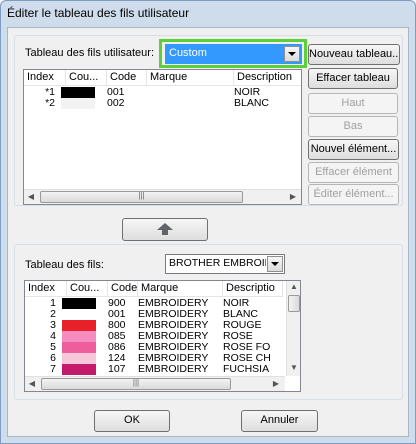 The height and width of the screenshot is (444, 416). I want to click on cell-code: 085, so click(117, 336).